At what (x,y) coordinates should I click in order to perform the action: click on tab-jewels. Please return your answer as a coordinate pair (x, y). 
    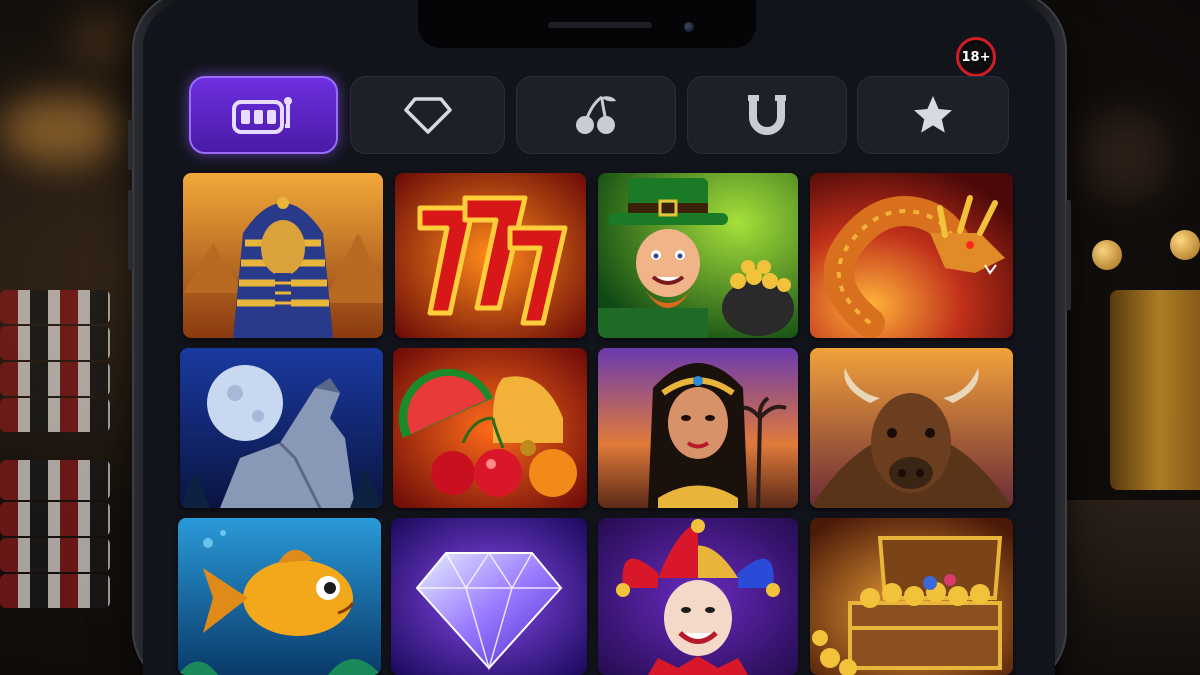
    Looking at the image, I should click on (427, 115).